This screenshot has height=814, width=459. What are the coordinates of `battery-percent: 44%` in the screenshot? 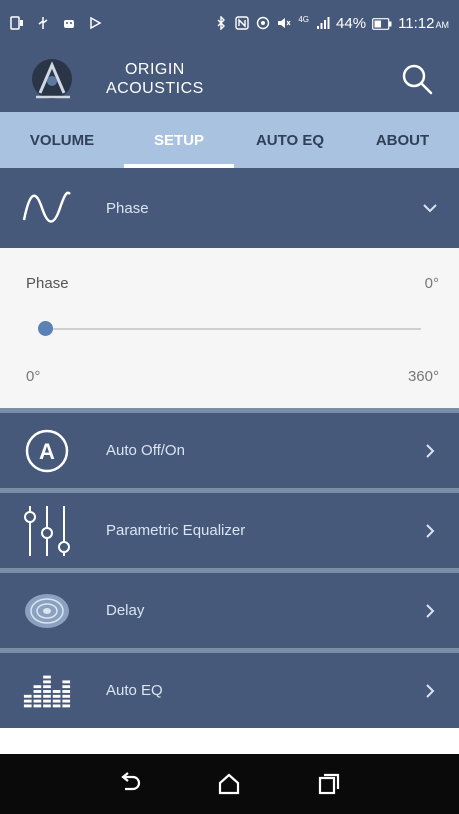 It's located at (351, 23).